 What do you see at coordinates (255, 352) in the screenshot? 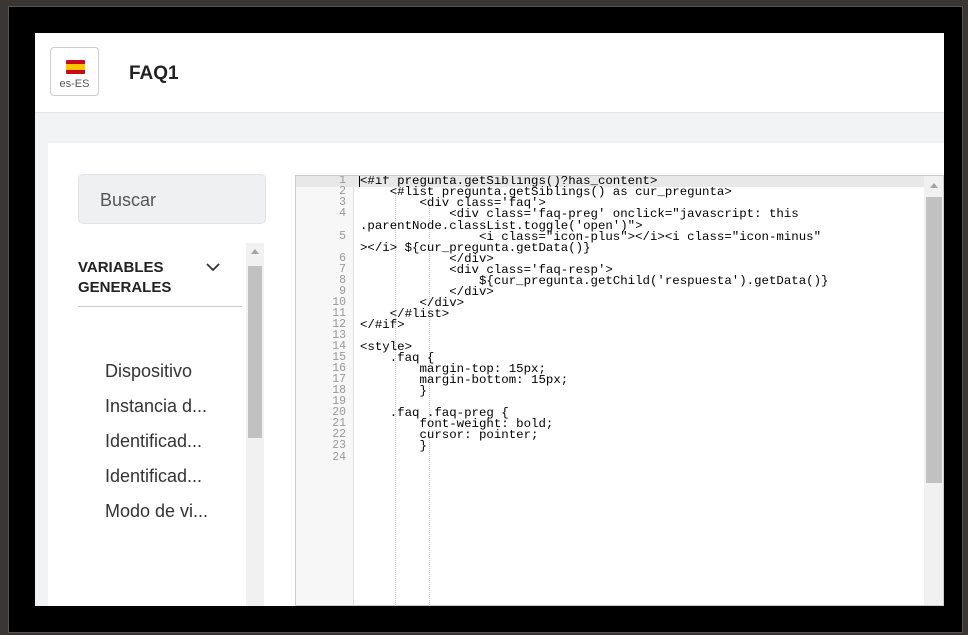
I see `sidebar-scrollbar-thumb` at bounding box center [255, 352].